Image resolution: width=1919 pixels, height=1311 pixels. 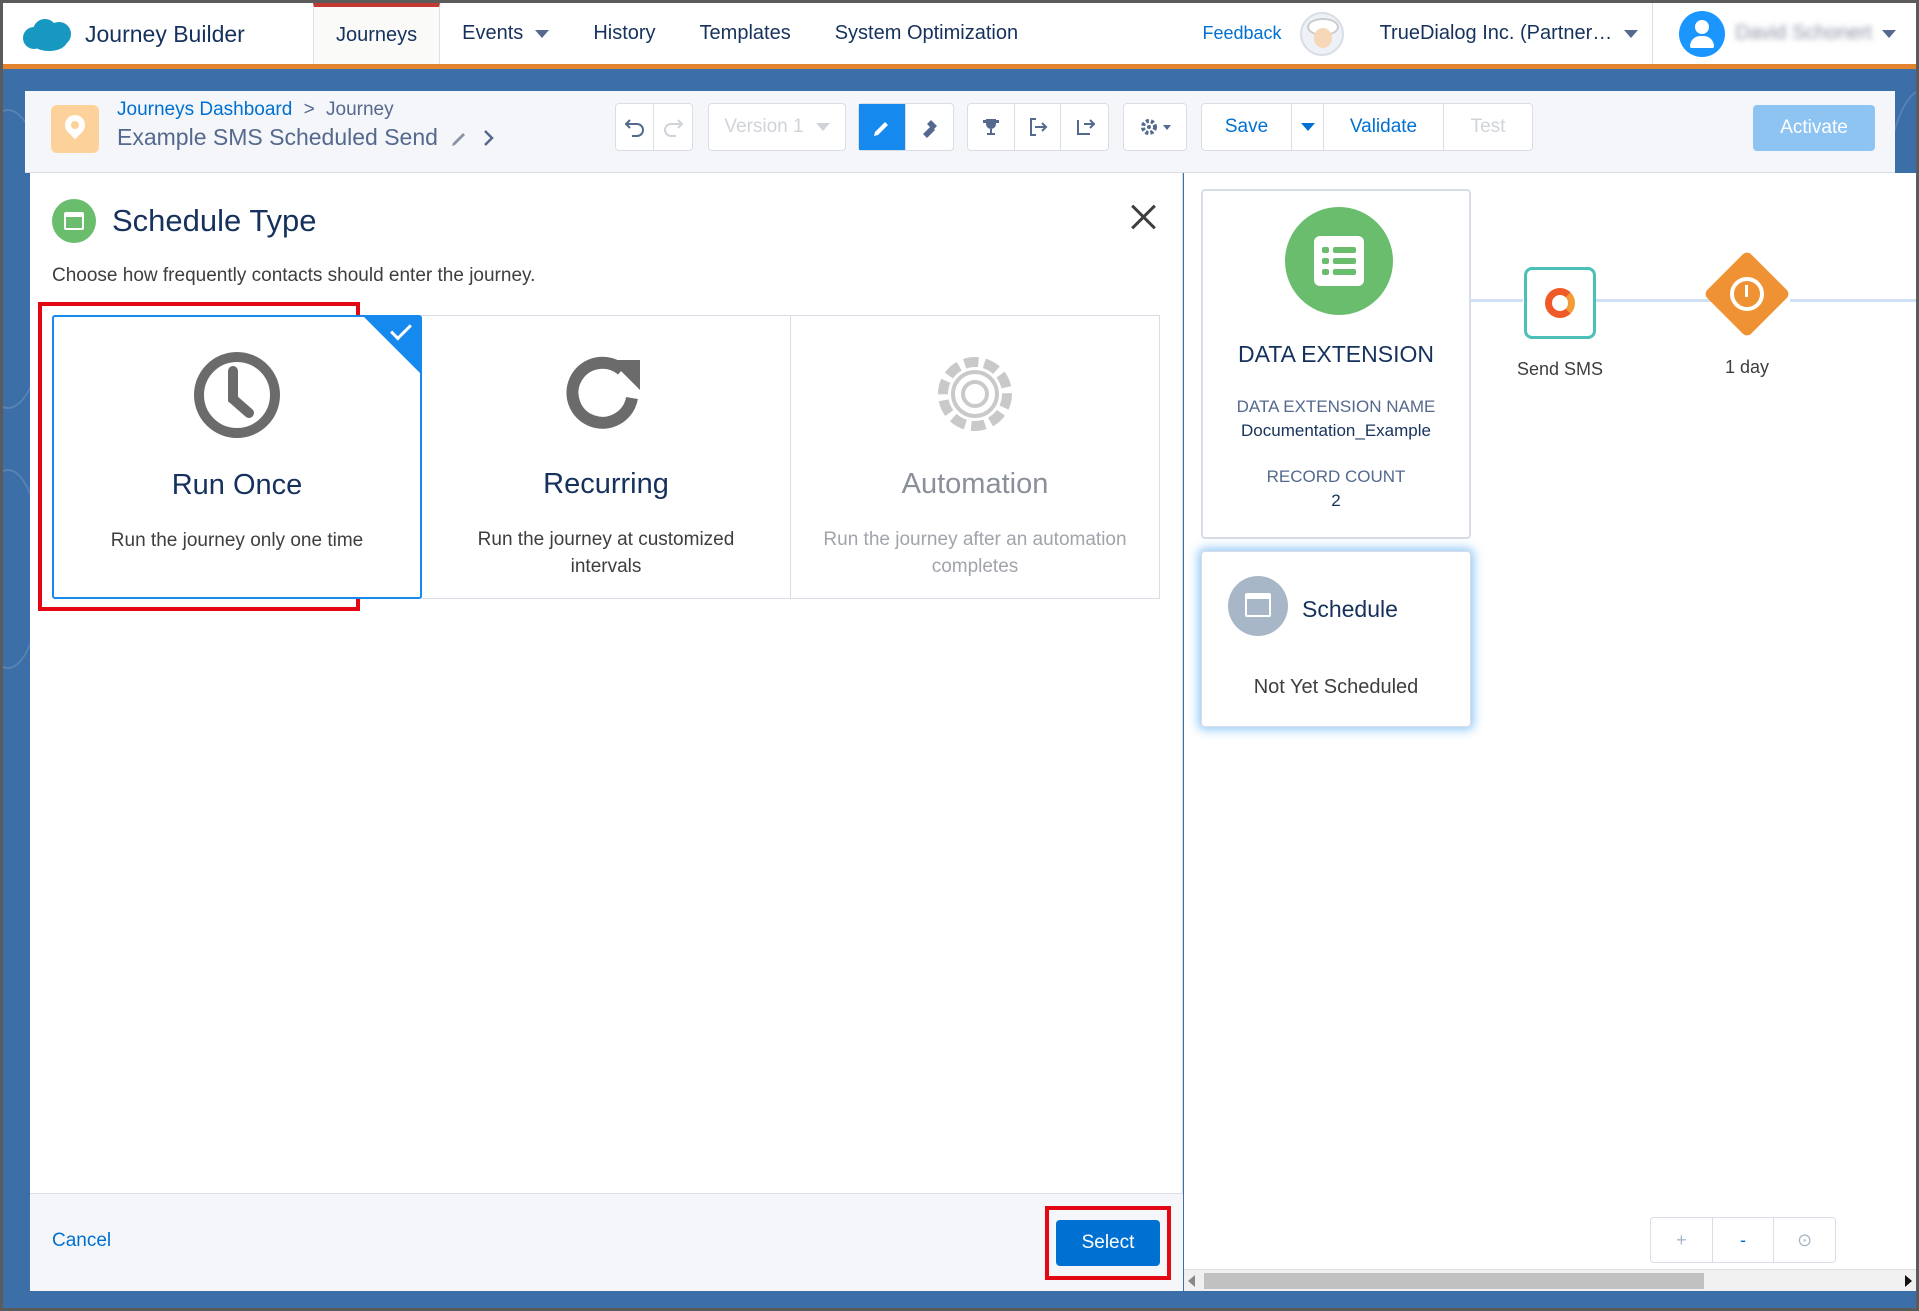 I want to click on data-extension-icon, so click(x=1339, y=261).